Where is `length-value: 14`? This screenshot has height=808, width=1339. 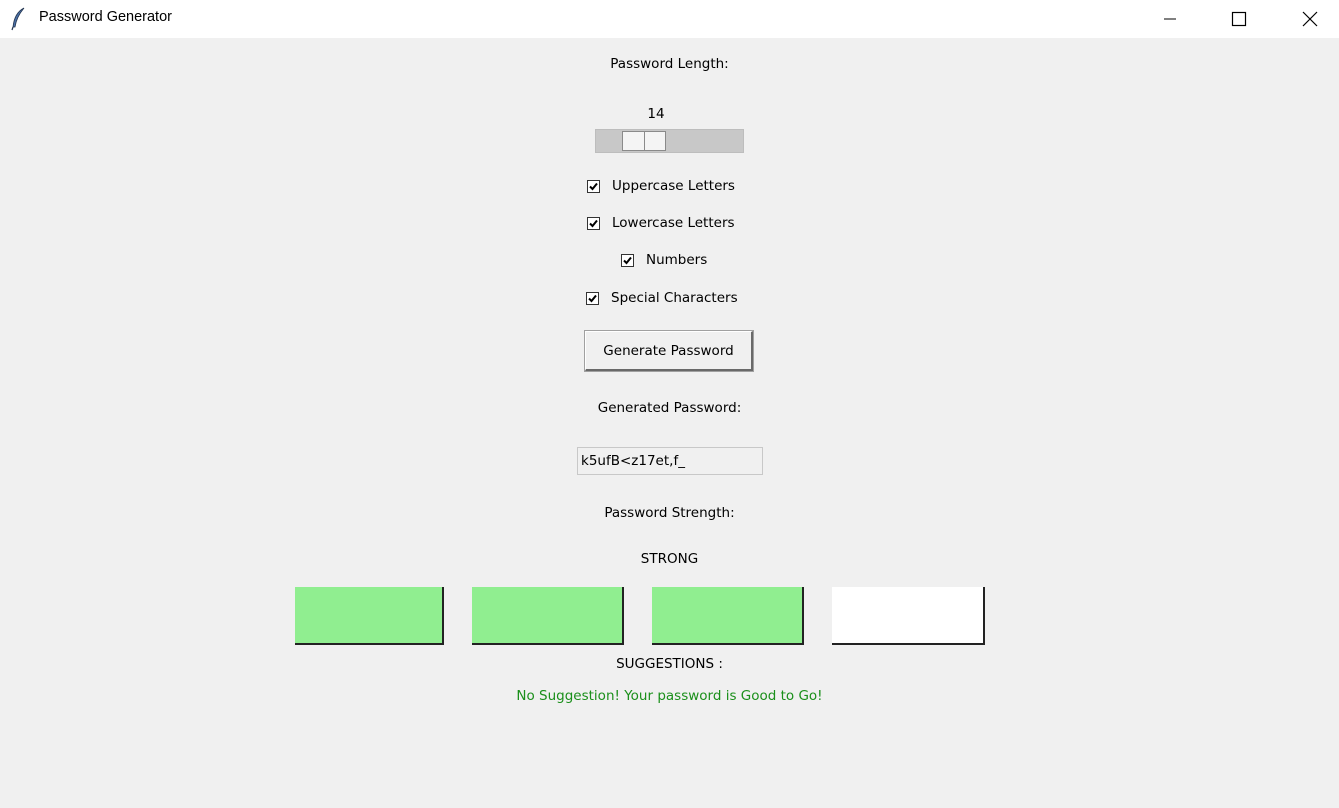 length-value: 14 is located at coordinates (656, 114).